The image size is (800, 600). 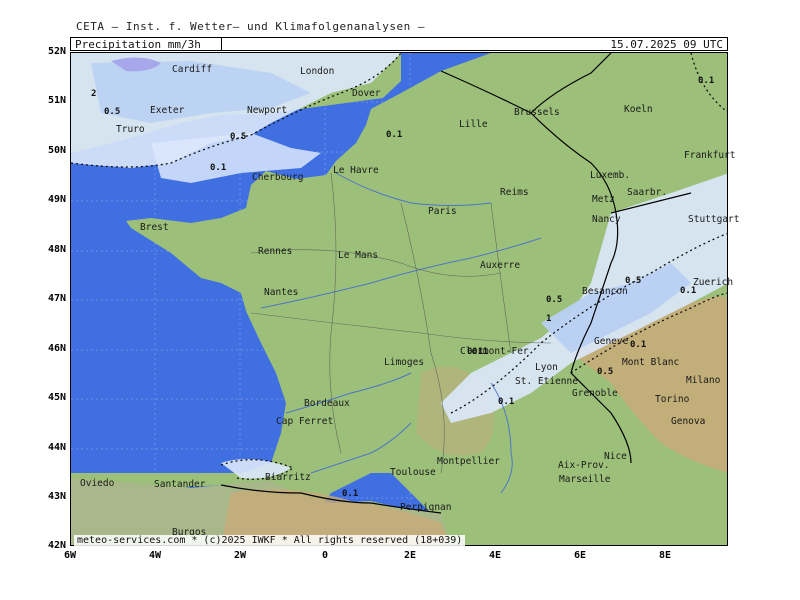 What do you see at coordinates (651, 362) in the screenshot?
I see `city-label: Mont Blanc` at bounding box center [651, 362].